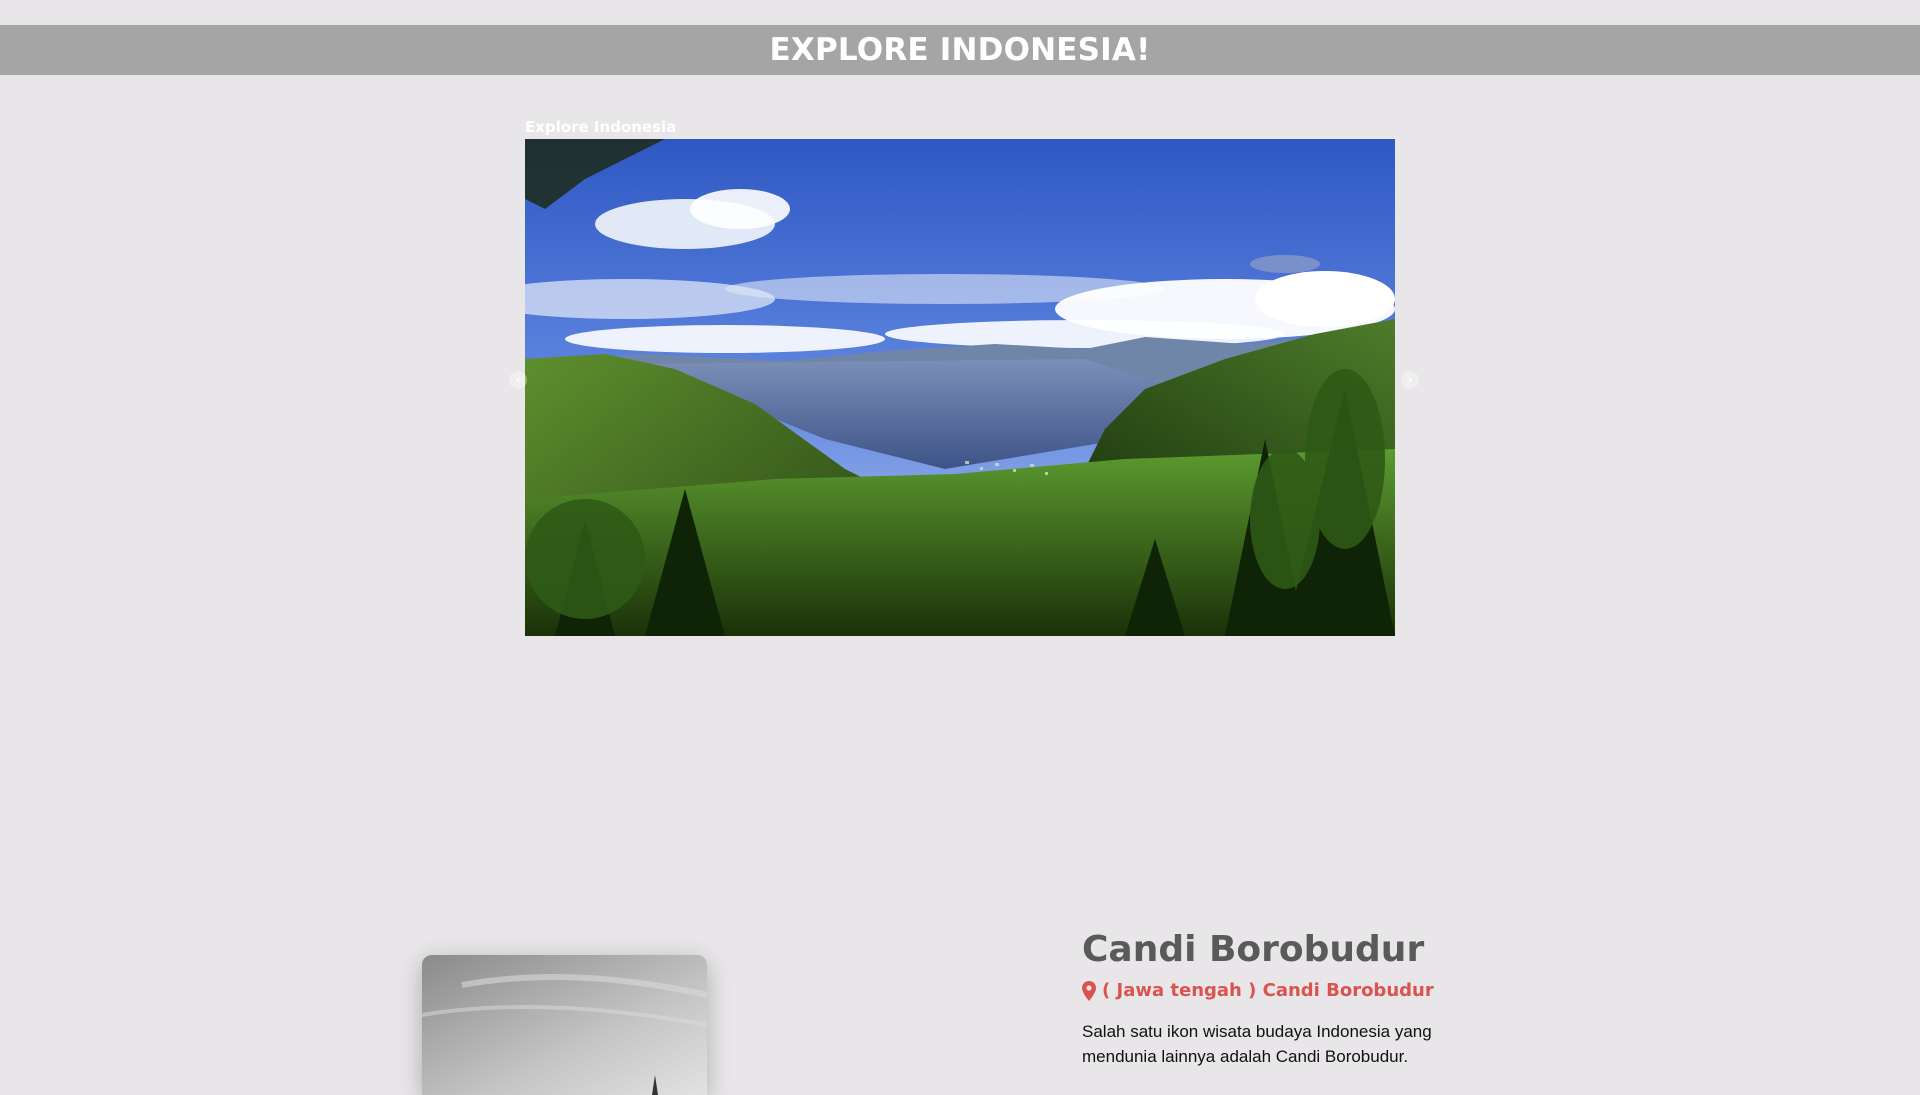 The image size is (1920, 1095). I want to click on chevron-left-icon: ‹, so click(518, 380).